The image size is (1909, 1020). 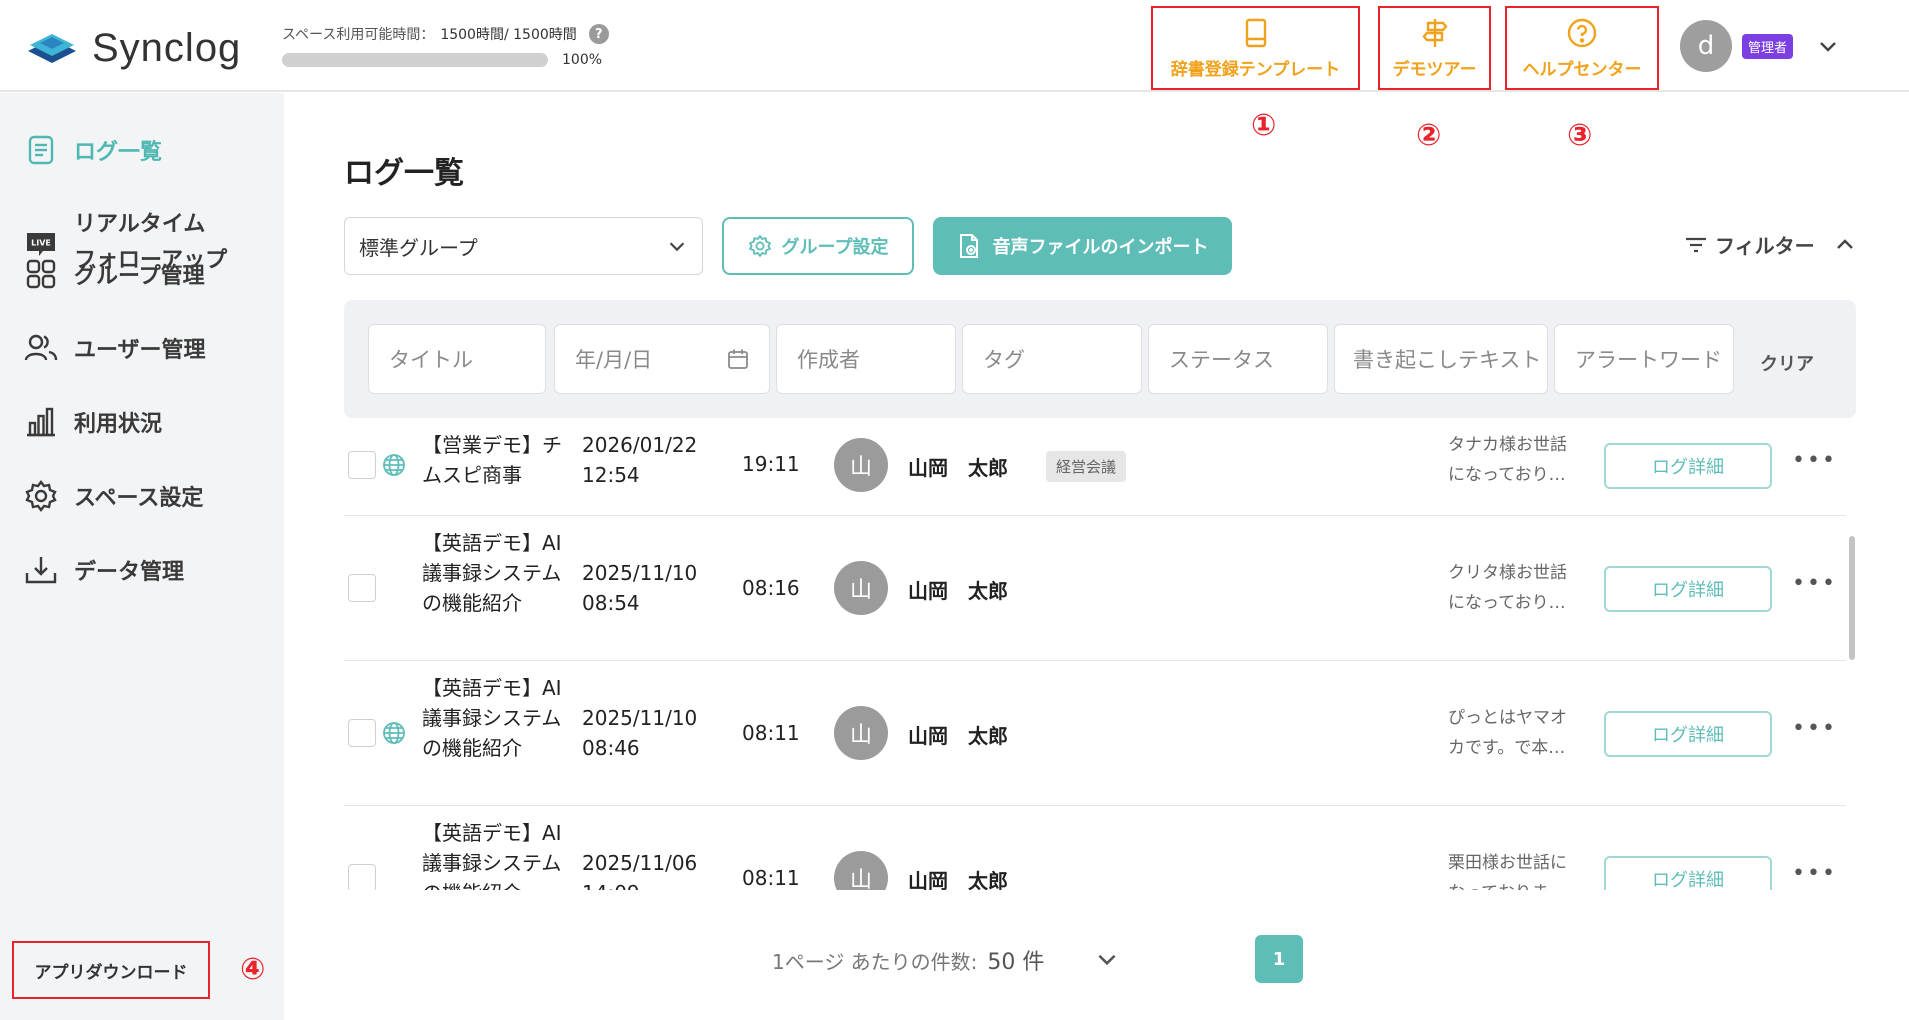 I want to click on filter-title-input: タイトル, so click(x=457, y=359).